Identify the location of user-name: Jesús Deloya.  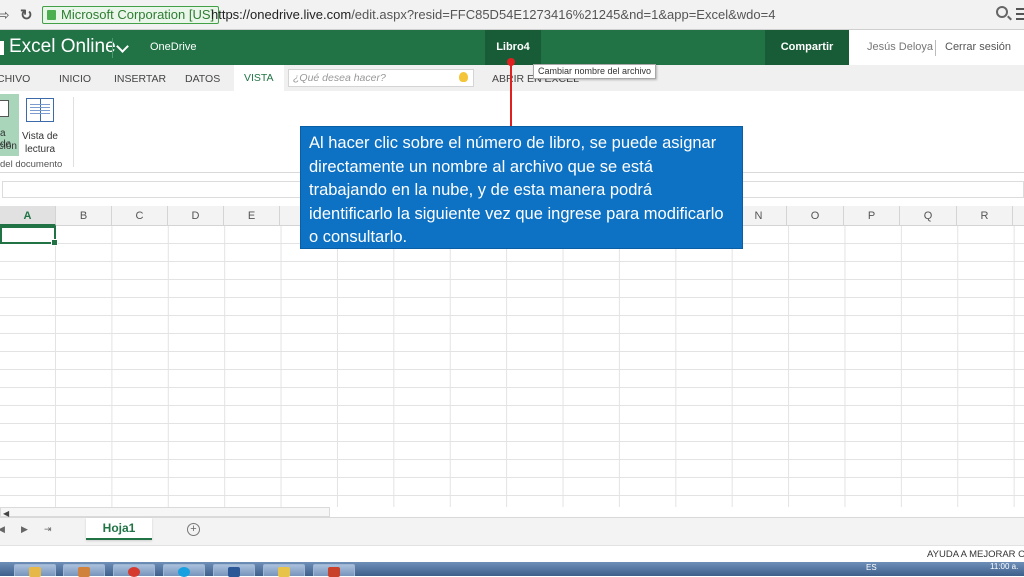
(900, 47).